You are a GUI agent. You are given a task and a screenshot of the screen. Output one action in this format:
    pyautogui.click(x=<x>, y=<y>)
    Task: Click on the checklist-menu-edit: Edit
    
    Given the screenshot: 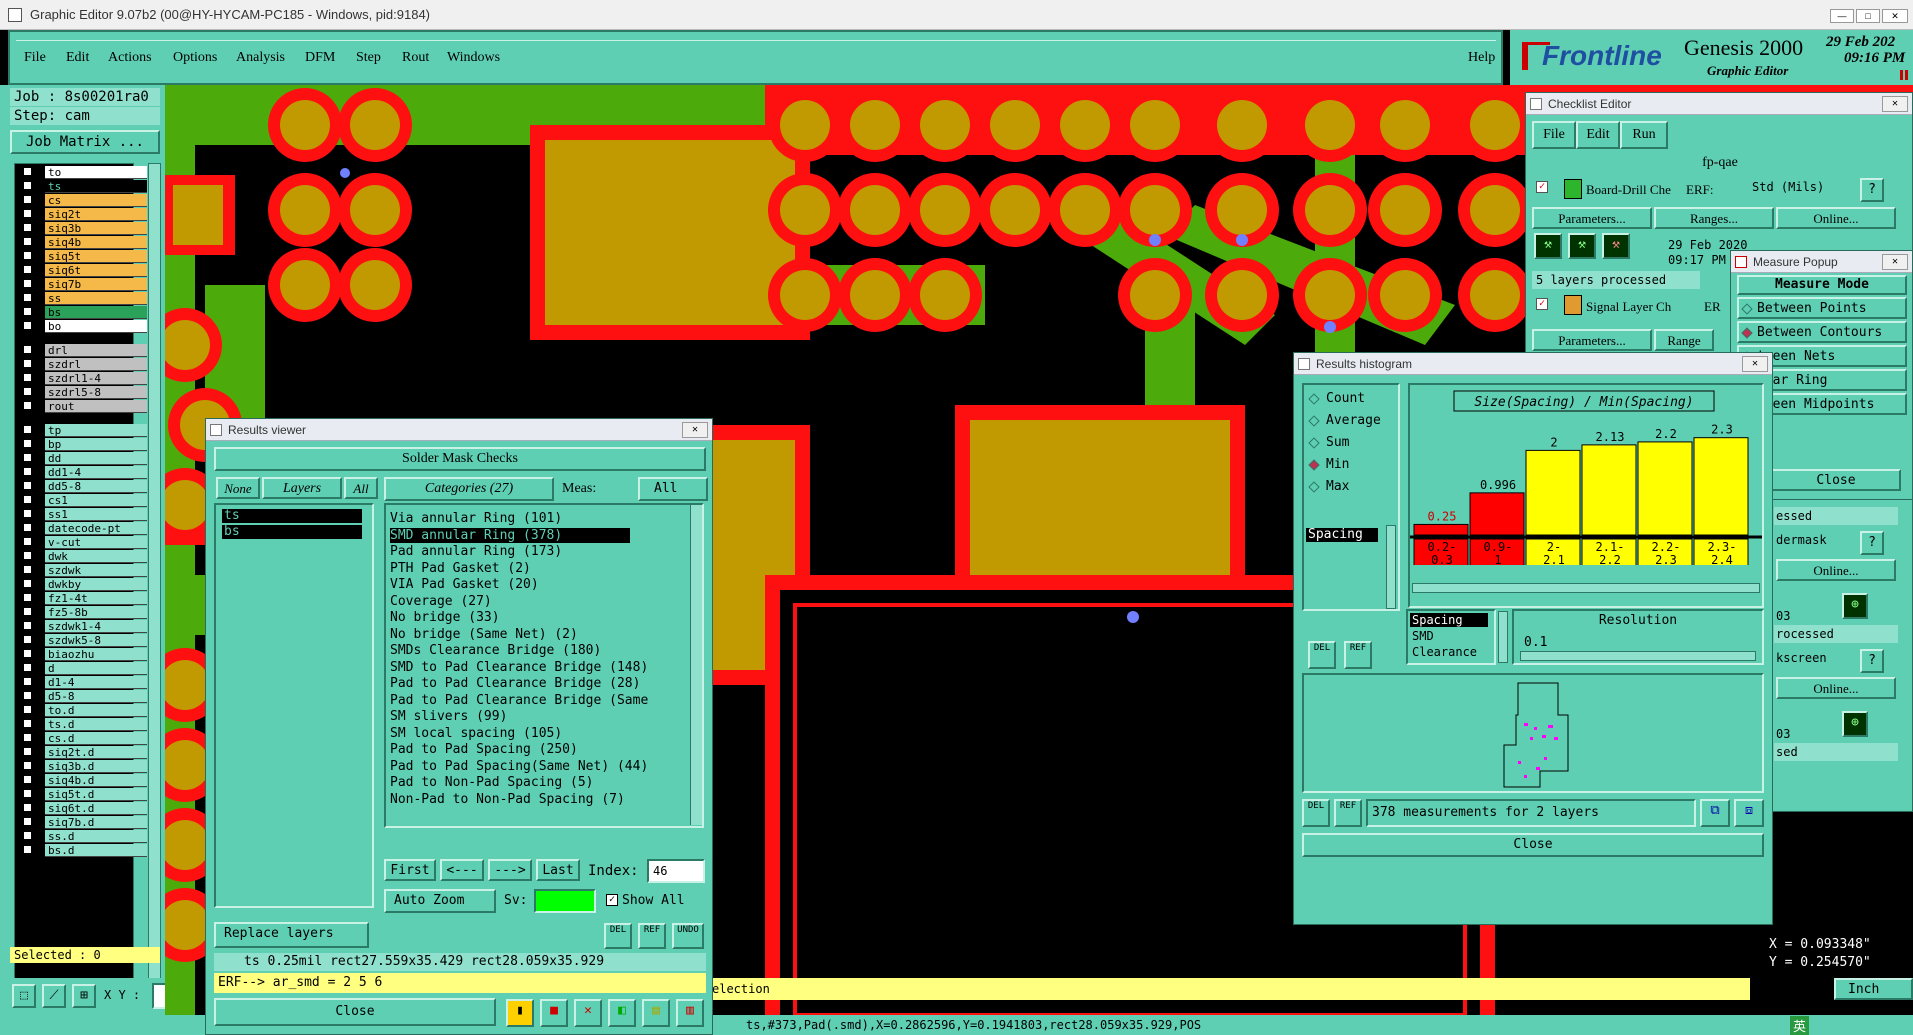 What is the action you would take?
    pyautogui.click(x=1598, y=135)
    